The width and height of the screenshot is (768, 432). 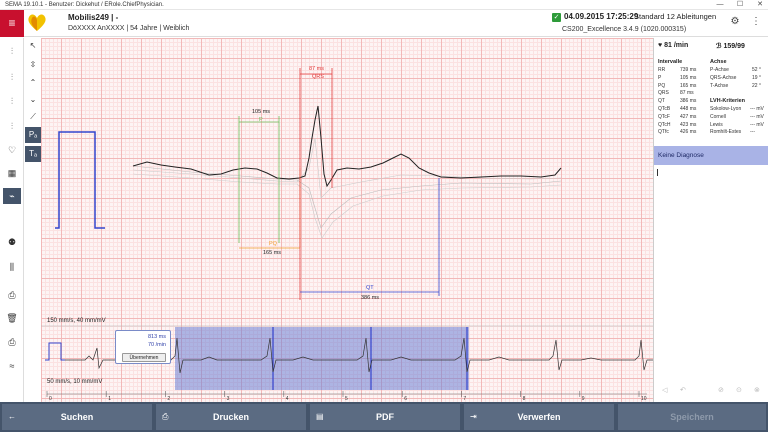 I want to click on param-value: 739 ms, so click(x=688, y=70).